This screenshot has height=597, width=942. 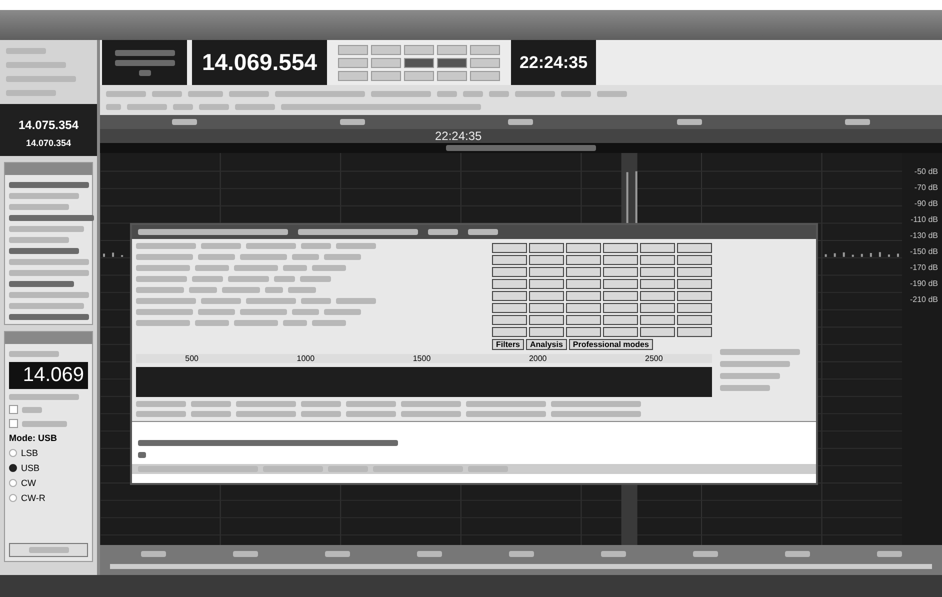 What do you see at coordinates (30, 468) in the screenshot?
I see `mode-option: USB` at bounding box center [30, 468].